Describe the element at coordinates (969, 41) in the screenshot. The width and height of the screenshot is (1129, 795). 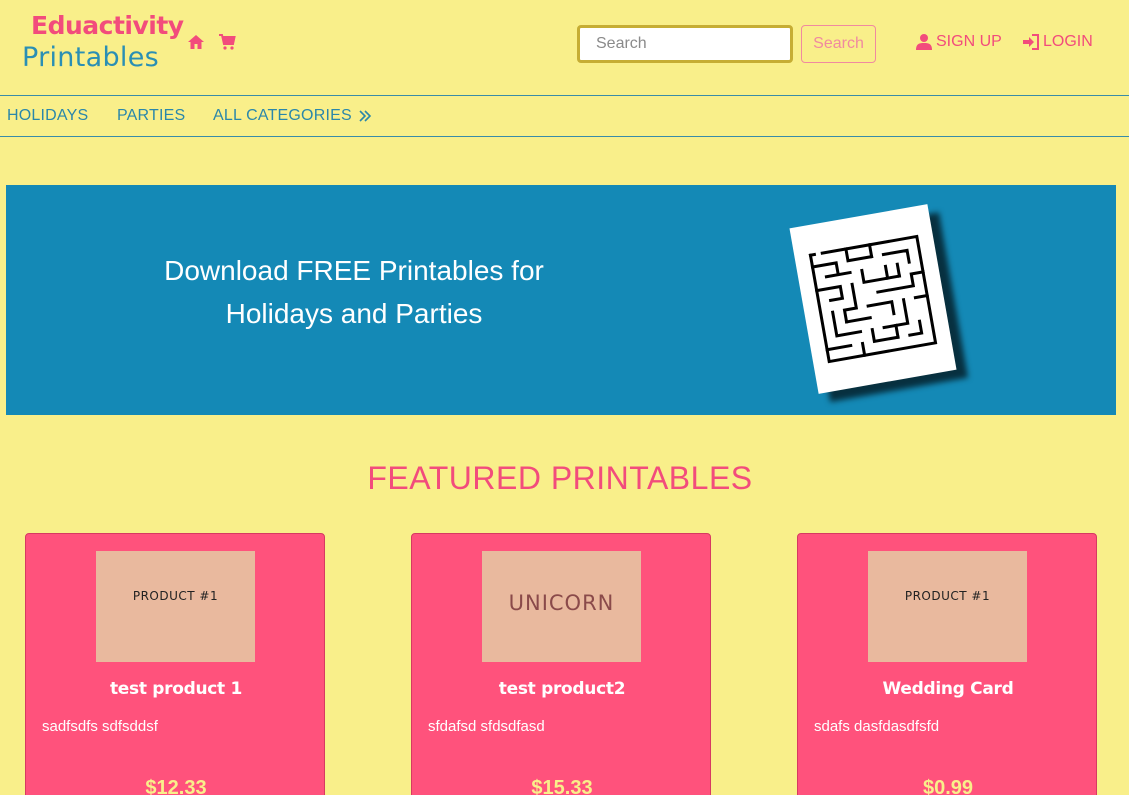
I see `signup-label: SIGN UP` at that location.